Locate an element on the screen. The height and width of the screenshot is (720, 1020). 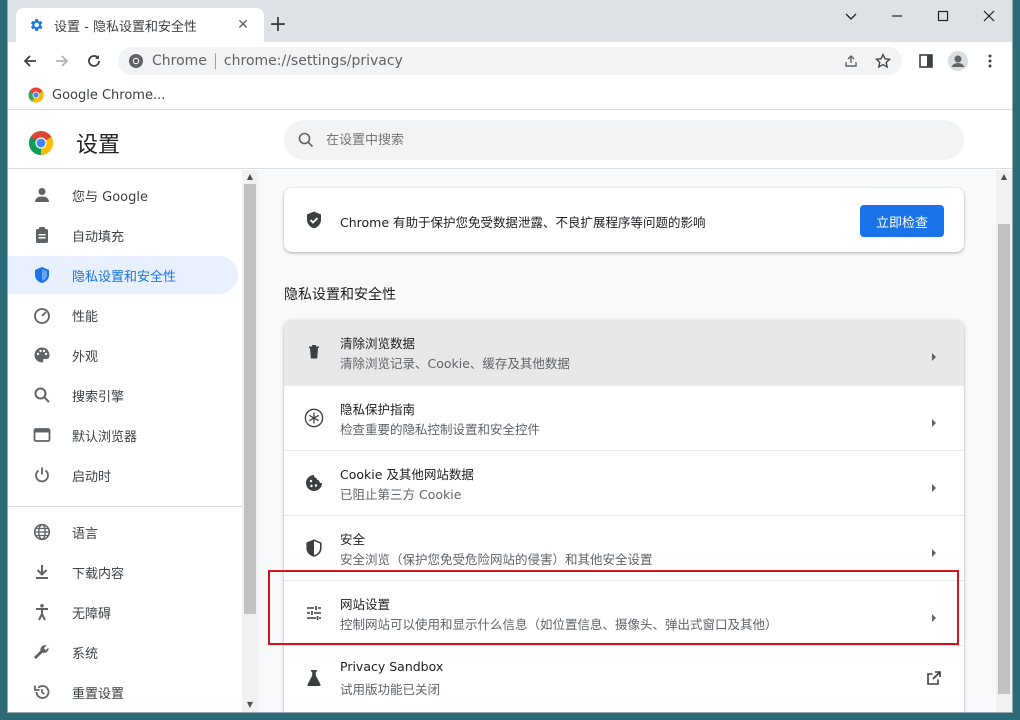
sidebar-item-label: 语言 is located at coordinates (85, 534).